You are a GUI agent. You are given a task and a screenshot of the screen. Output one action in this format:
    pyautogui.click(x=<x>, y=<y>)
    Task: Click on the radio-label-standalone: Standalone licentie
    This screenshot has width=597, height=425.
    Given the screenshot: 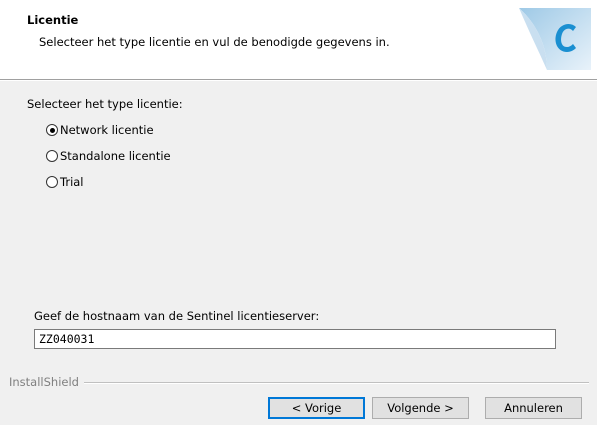 What is the action you would take?
    pyautogui.click(x=115, y=156)
    